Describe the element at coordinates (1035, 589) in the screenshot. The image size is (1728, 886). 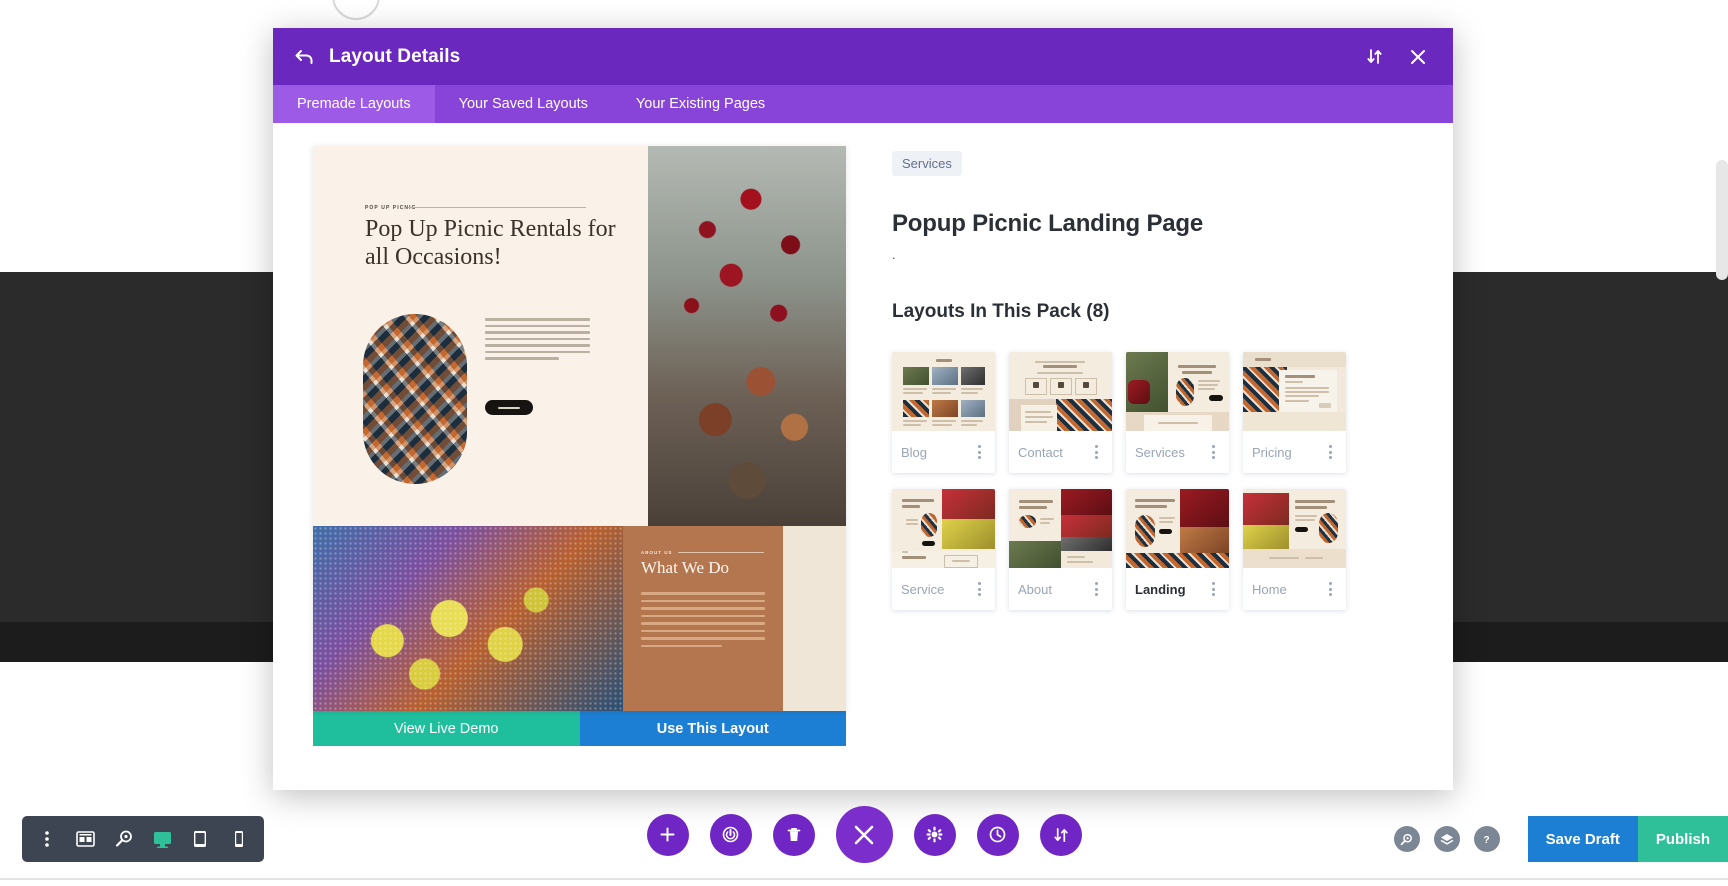
I see `layout-card-label: About` at that location.